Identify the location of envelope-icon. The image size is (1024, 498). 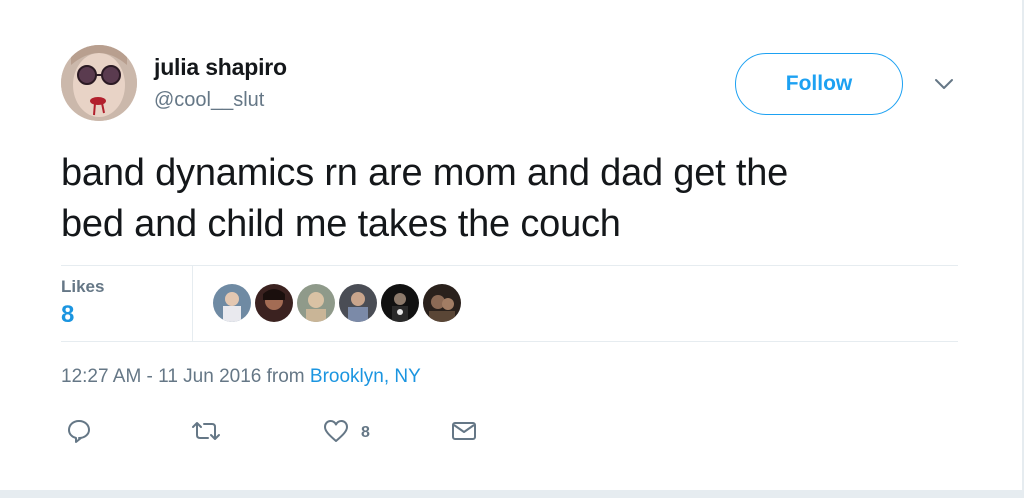
(464, 433).